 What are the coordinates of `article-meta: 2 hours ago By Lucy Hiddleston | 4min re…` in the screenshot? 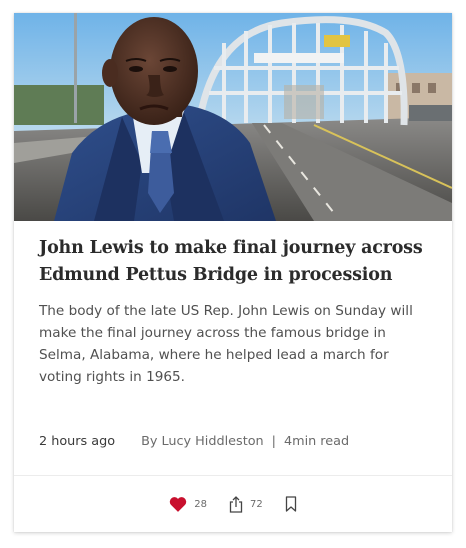 It's located at (239, 441).